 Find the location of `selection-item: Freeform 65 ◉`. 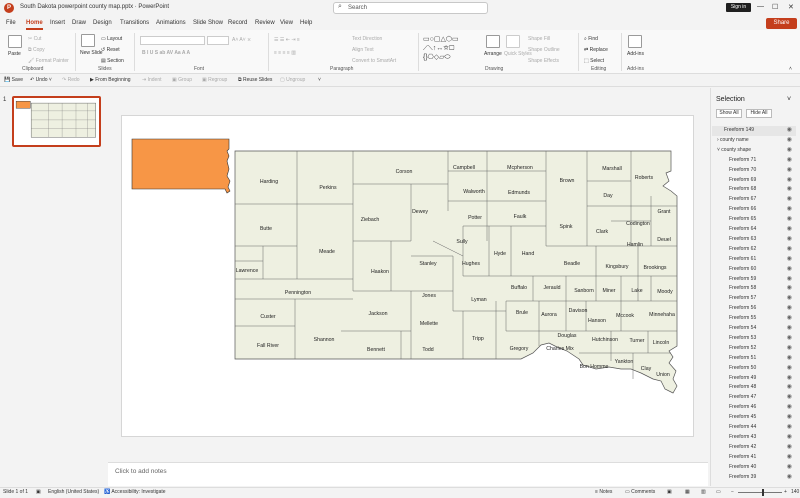

selection-item: Freeform 65 ◉ is located at coordinates (754, 220).